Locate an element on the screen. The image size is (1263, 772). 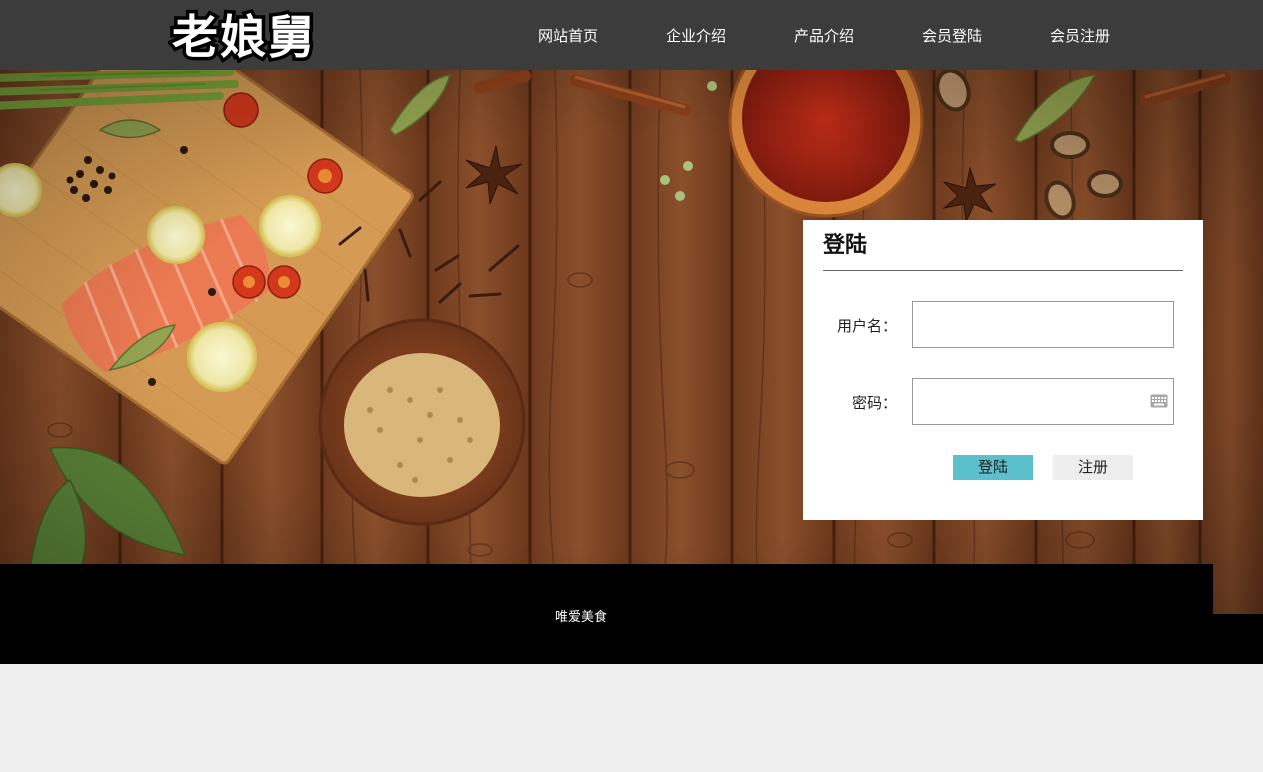
footer-text: 唯爱美食 is located at coordinates (581, 617).